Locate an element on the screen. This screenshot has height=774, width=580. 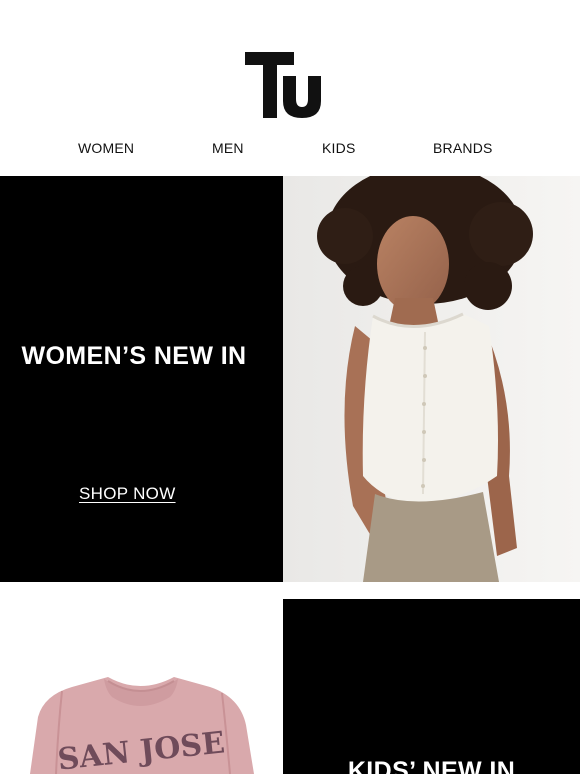
kids-new-in-panel: KIDS’ NEW IN is located at coordinates (431, 686).